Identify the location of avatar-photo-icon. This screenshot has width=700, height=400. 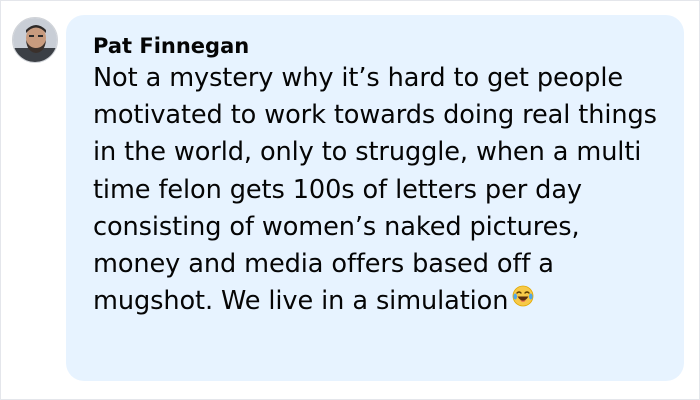
(35, 40).